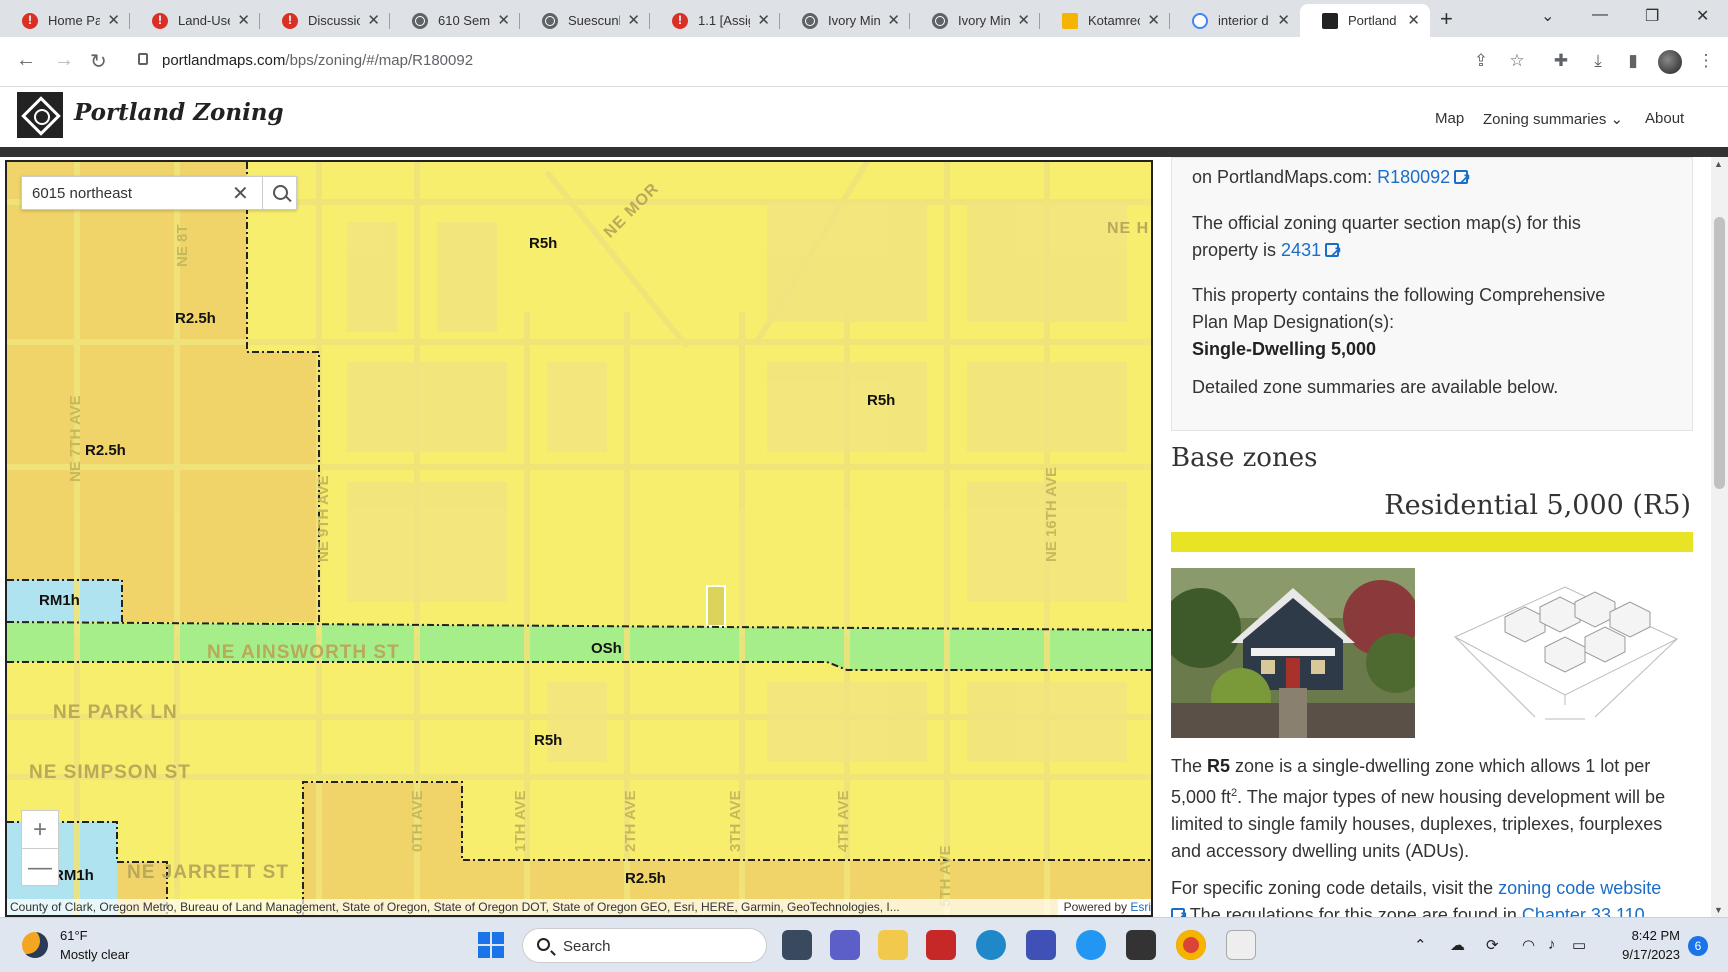  Describe the element at coordinates (893, 945) in the screenshot. I see `file-explorer-icon` at that location.